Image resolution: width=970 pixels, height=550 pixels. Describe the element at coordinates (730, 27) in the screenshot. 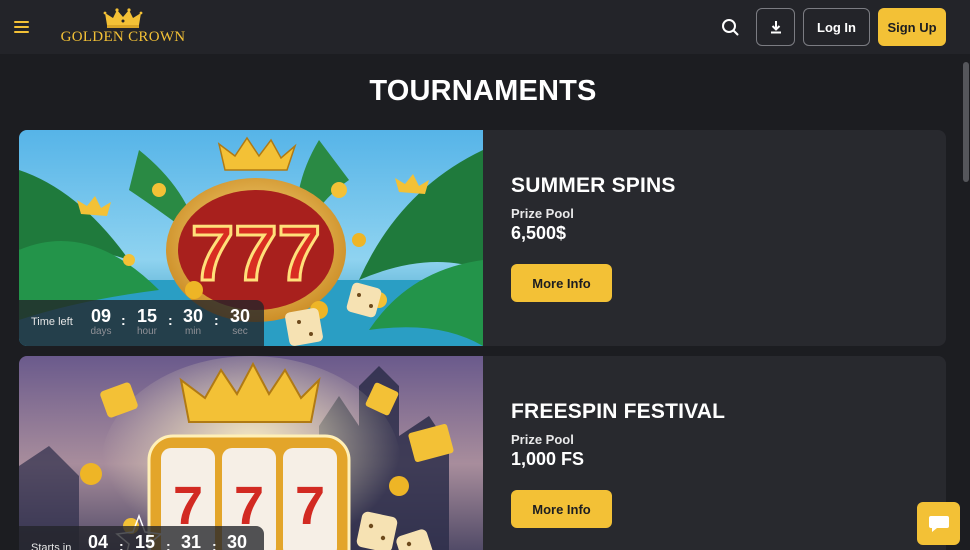

I see `search-icon` at that location.